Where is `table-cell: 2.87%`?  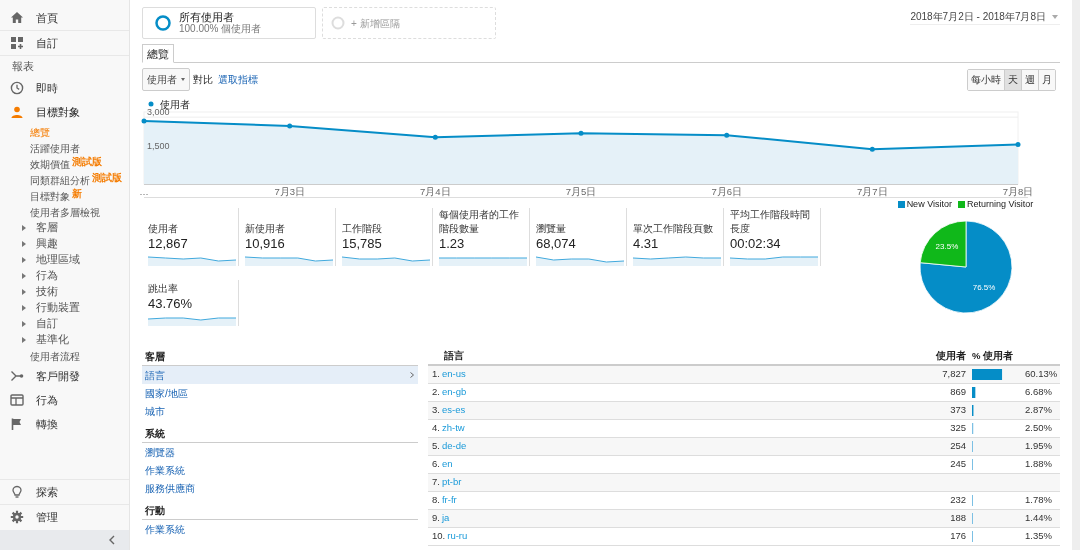
table-cell: 2.87% is located at coordinates (1038, 410).